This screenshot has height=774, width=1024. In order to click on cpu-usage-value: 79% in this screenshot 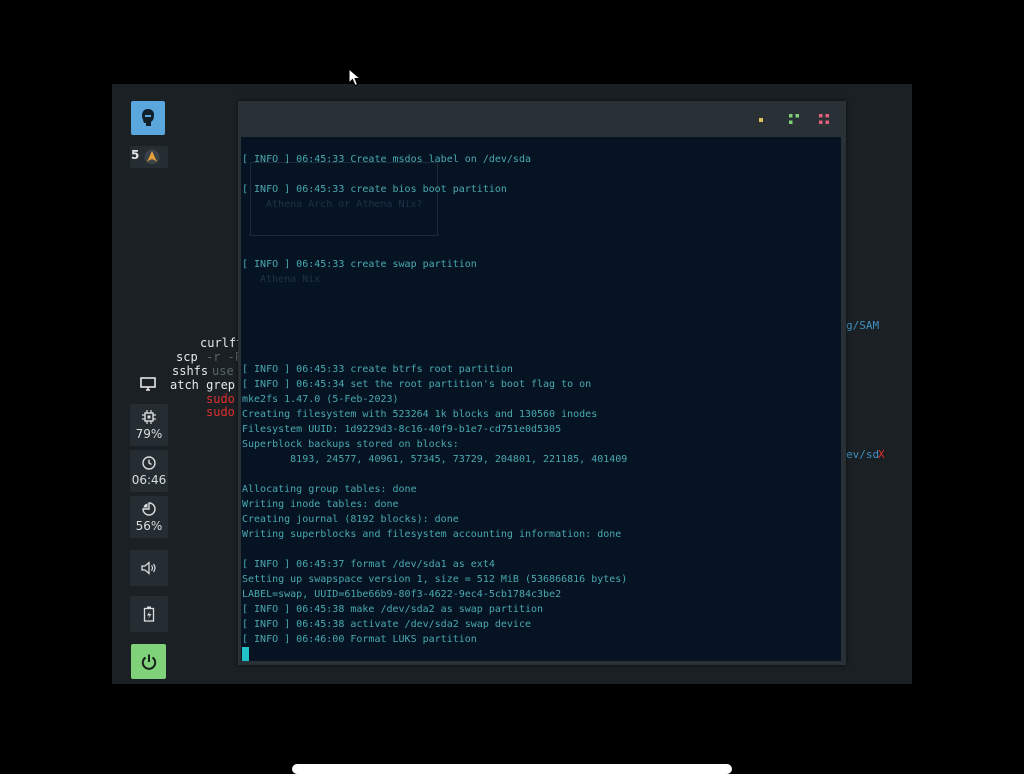, I will do `click(149, 433)`.